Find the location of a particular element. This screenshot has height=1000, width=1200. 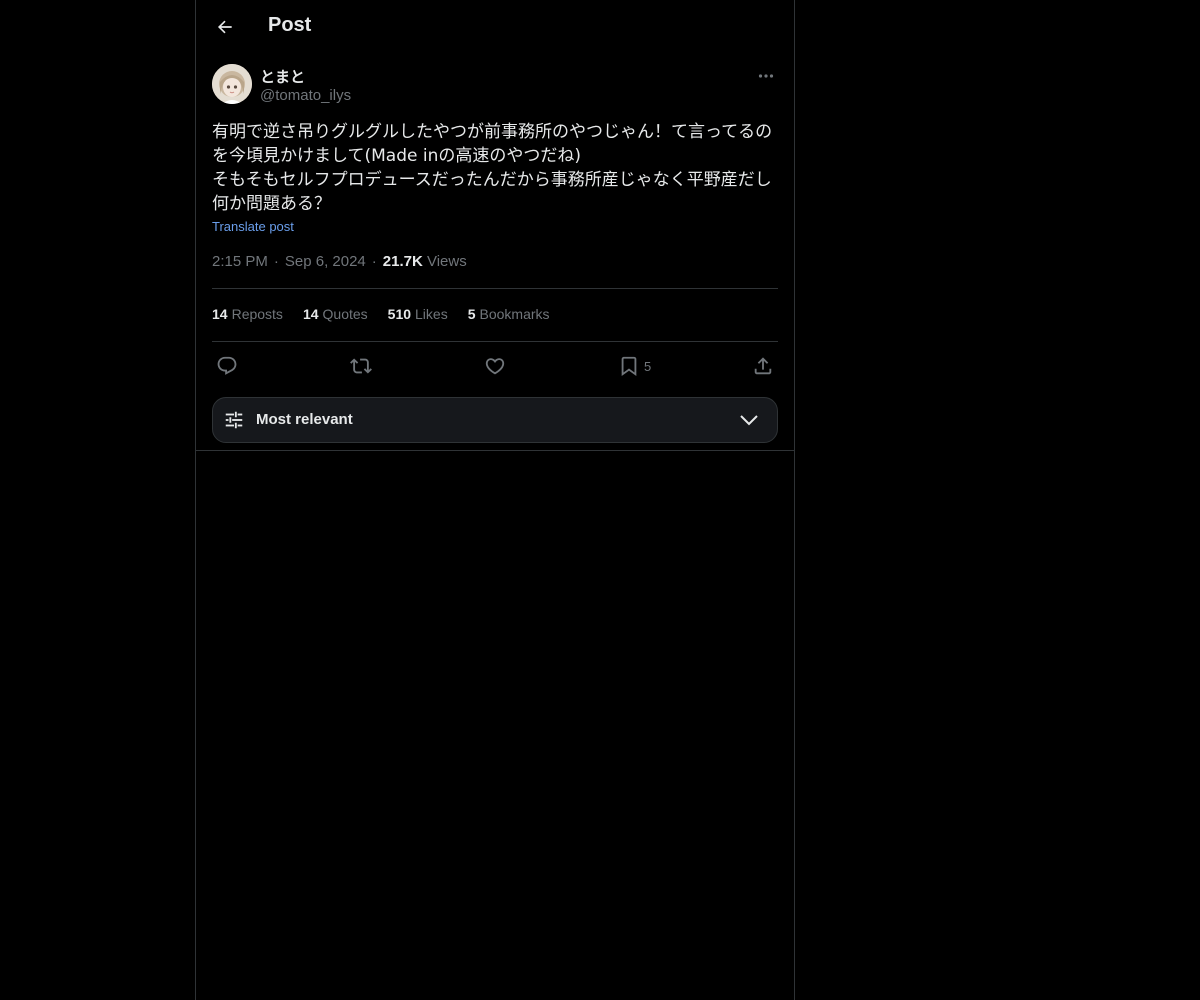

likes-stat: 510 Likes is located at coordinates (418, 314).